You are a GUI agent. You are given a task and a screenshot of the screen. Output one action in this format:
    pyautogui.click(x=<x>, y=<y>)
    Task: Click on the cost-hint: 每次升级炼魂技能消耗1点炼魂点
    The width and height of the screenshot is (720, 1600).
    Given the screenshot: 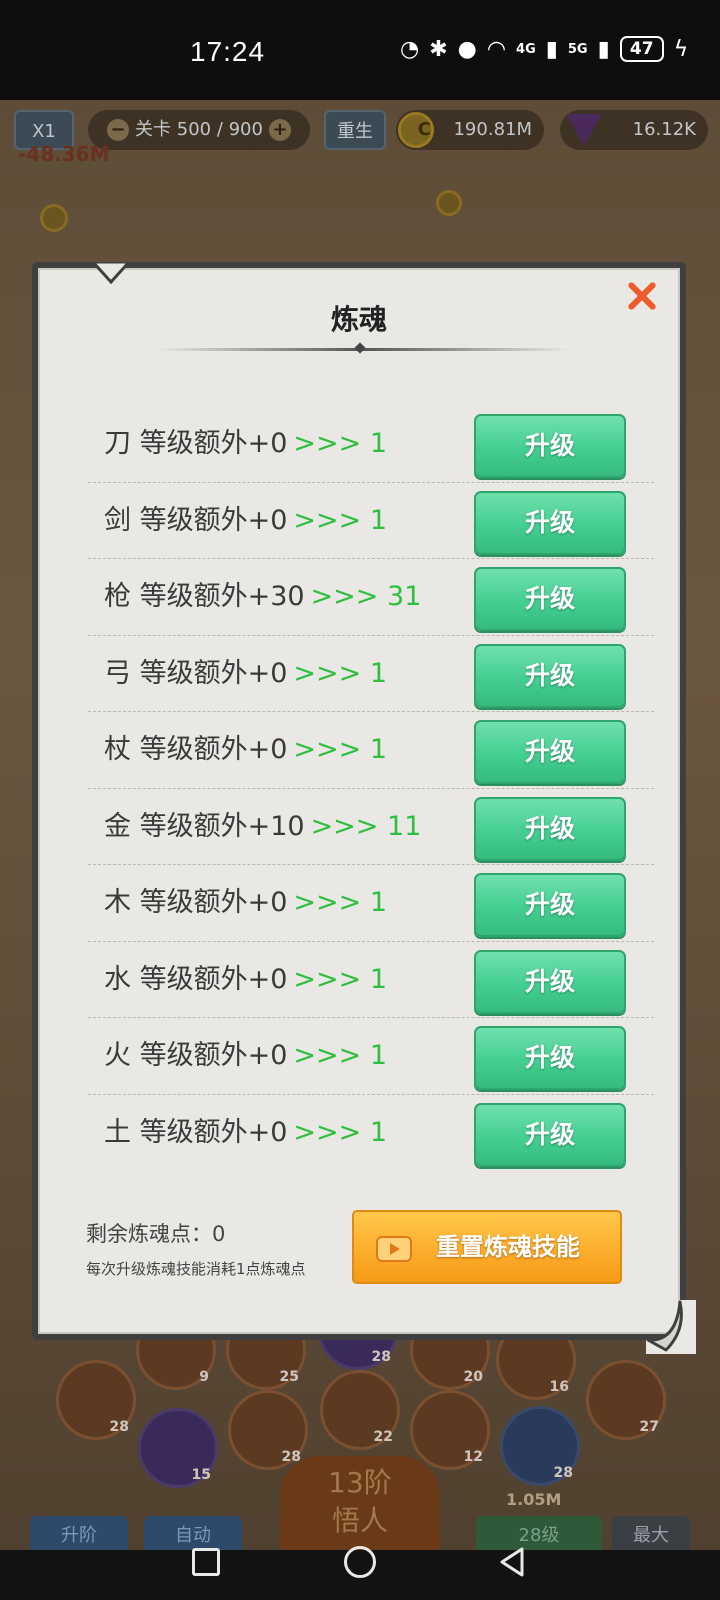 What is the action you would take?
    pyautogui.click(x=196, y=1269)
    